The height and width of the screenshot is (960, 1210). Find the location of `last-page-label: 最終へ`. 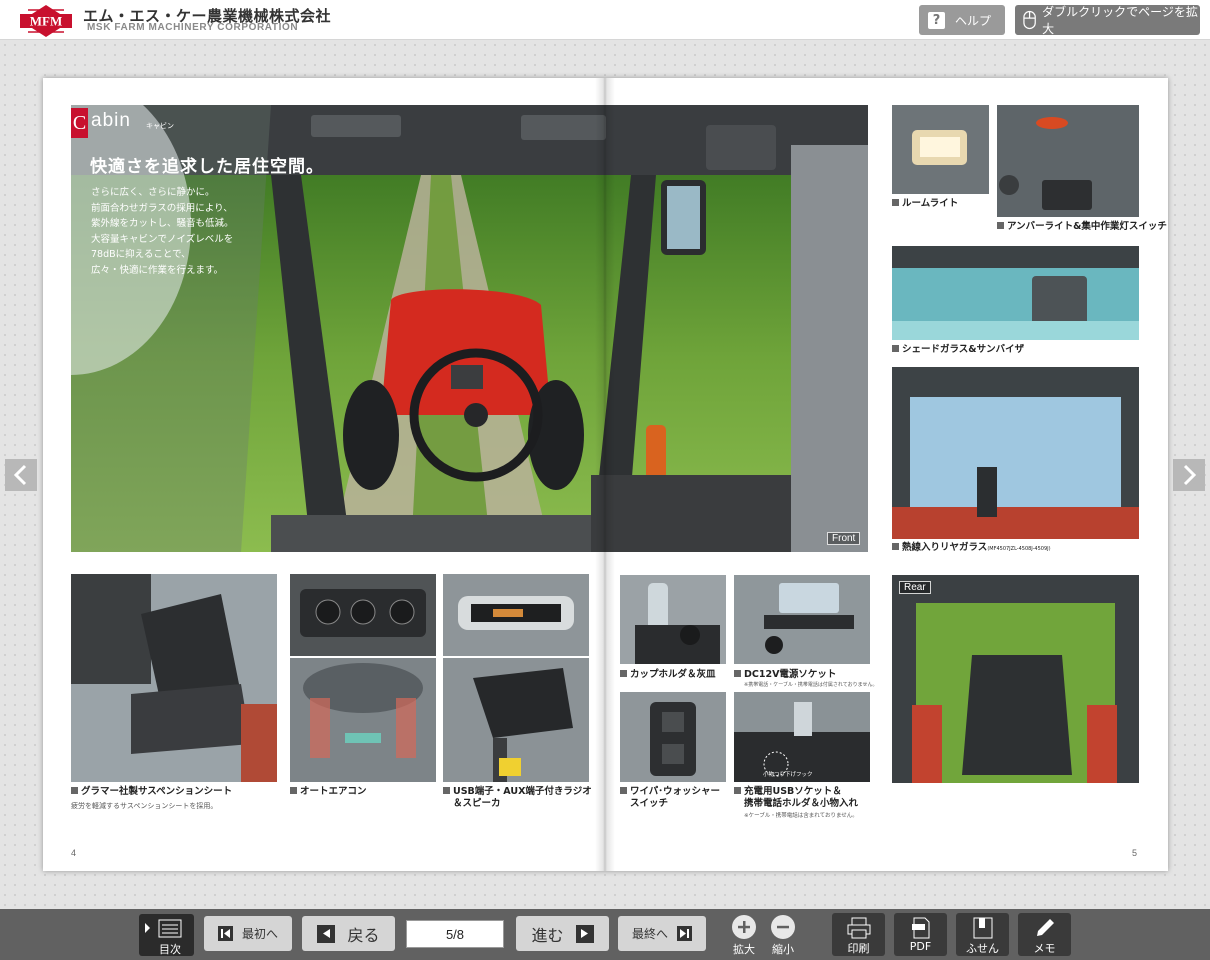

last-page-label: 最終へ is located at coordinates (649, 934).